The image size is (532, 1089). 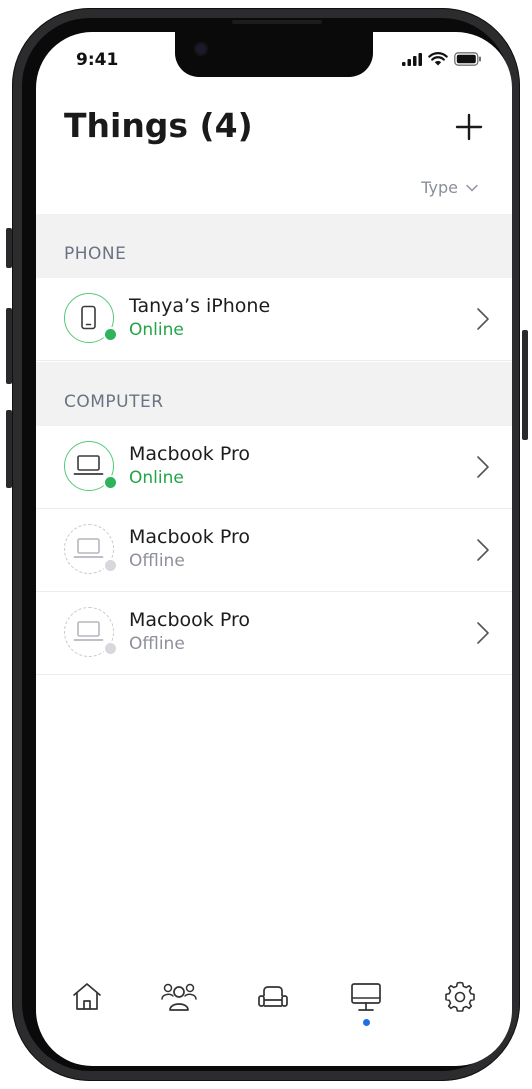 I want to click on tab-bar, so click(x=274, y=1007).